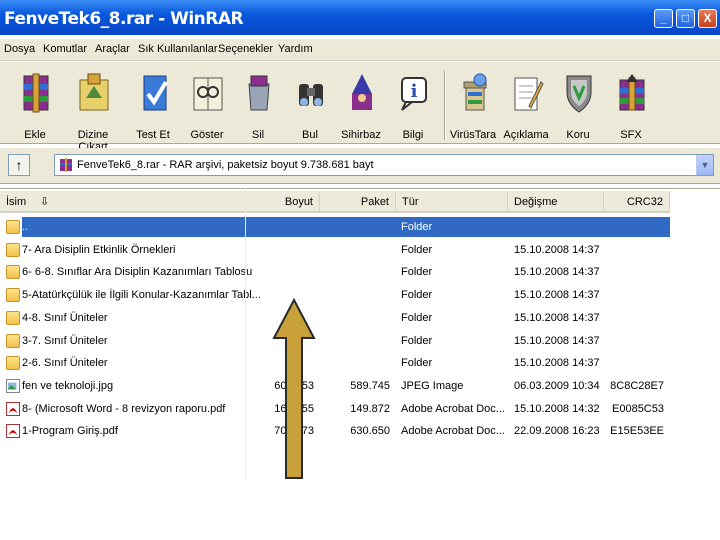 The image size is (720, 540). I want to click on column-header-size: Boyut, so click(283, 202).